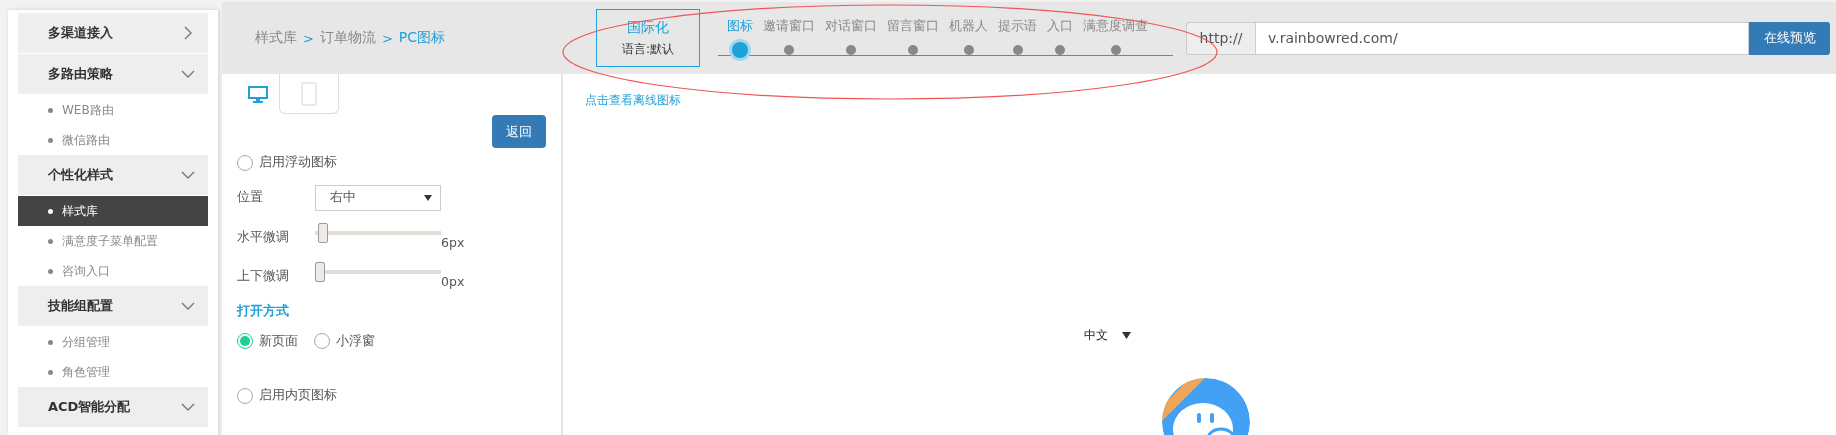  I want to click on url-prefix: http://, so click(1220, 38).